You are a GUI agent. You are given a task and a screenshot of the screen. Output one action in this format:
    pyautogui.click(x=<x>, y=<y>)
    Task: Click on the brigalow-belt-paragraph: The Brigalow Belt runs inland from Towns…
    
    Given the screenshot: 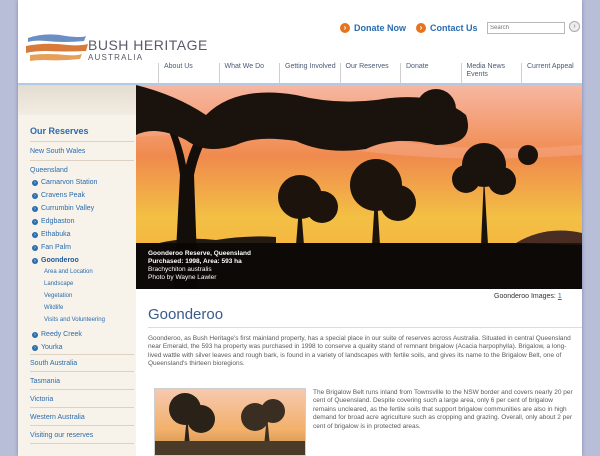 What is the action you would take?
    pyautogui.click(x=443, y=409)
    